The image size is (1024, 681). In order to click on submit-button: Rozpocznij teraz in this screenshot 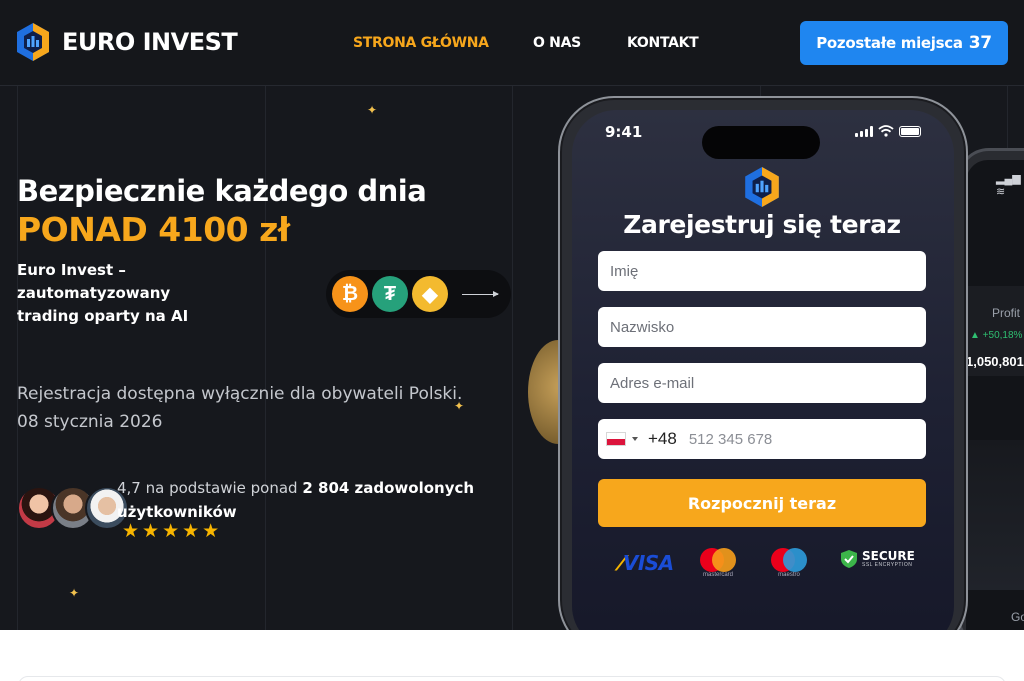, I will do `click(762, 503)`.